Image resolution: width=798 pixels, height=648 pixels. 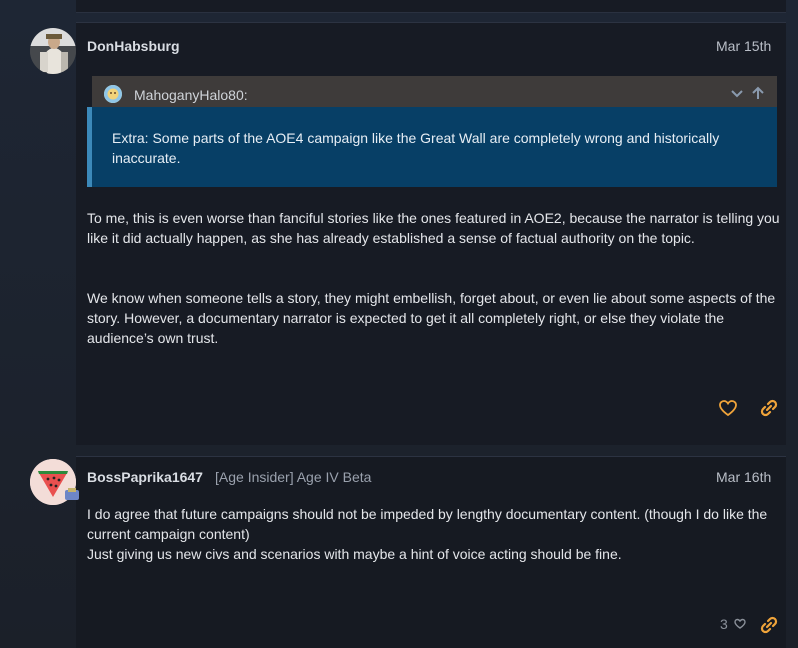 What do you see at coordinates (431, 6) in the screenshot?
I see `previous-post-bottom` at bounding box center [431, 6].